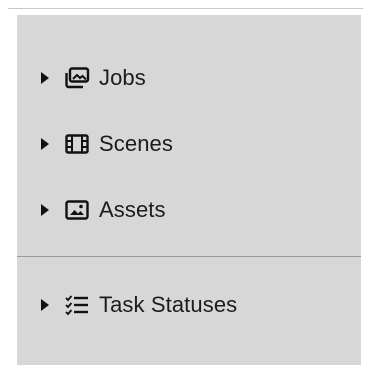 The image size is (365, 371). I want to click on tree-item-scenes: Scenes, so click(189, 144).